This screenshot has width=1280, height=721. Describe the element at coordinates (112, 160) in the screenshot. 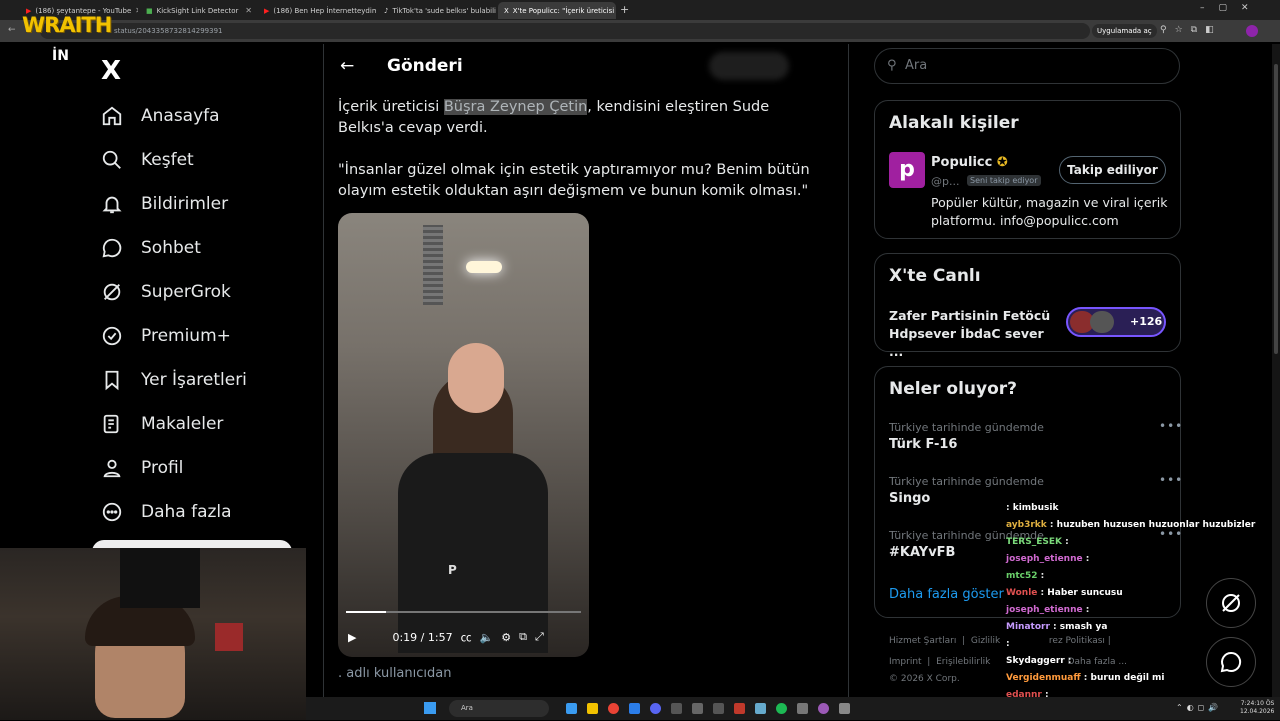

I see `search-icon` at that location.